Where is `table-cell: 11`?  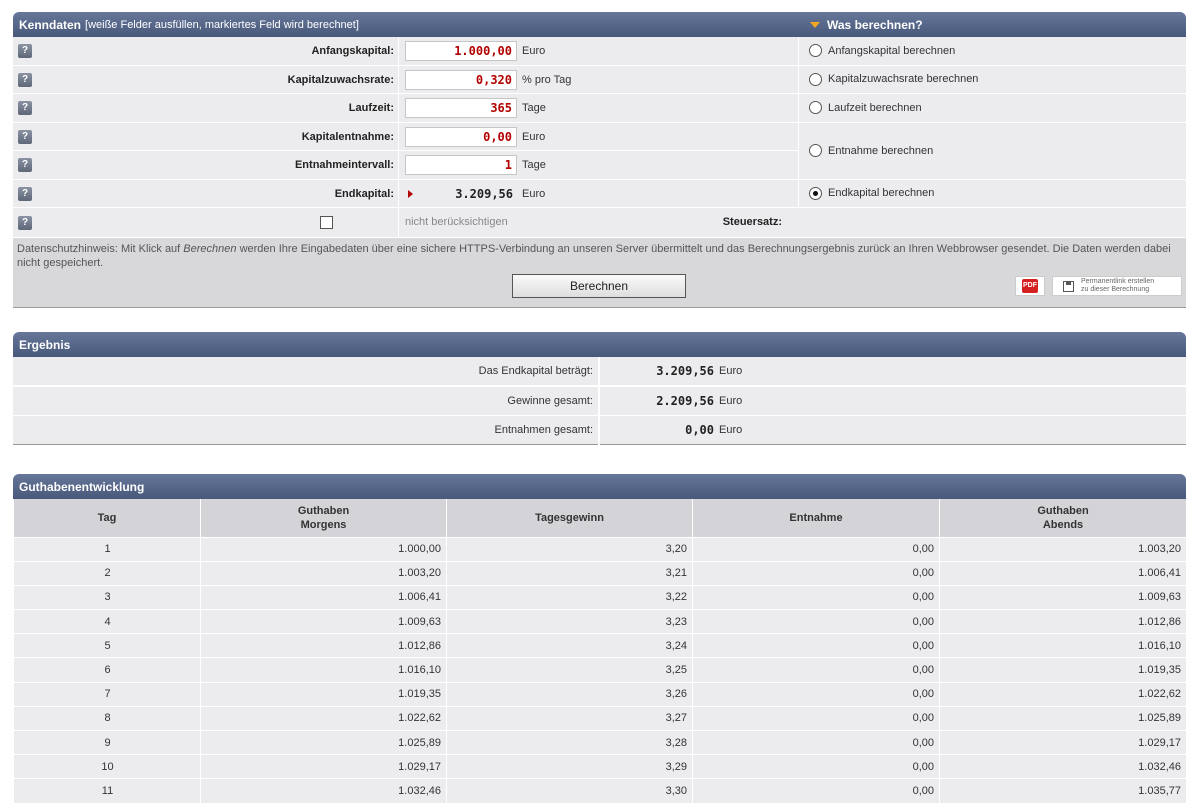
table-cell: 11 is located at coordinates (107, 791).